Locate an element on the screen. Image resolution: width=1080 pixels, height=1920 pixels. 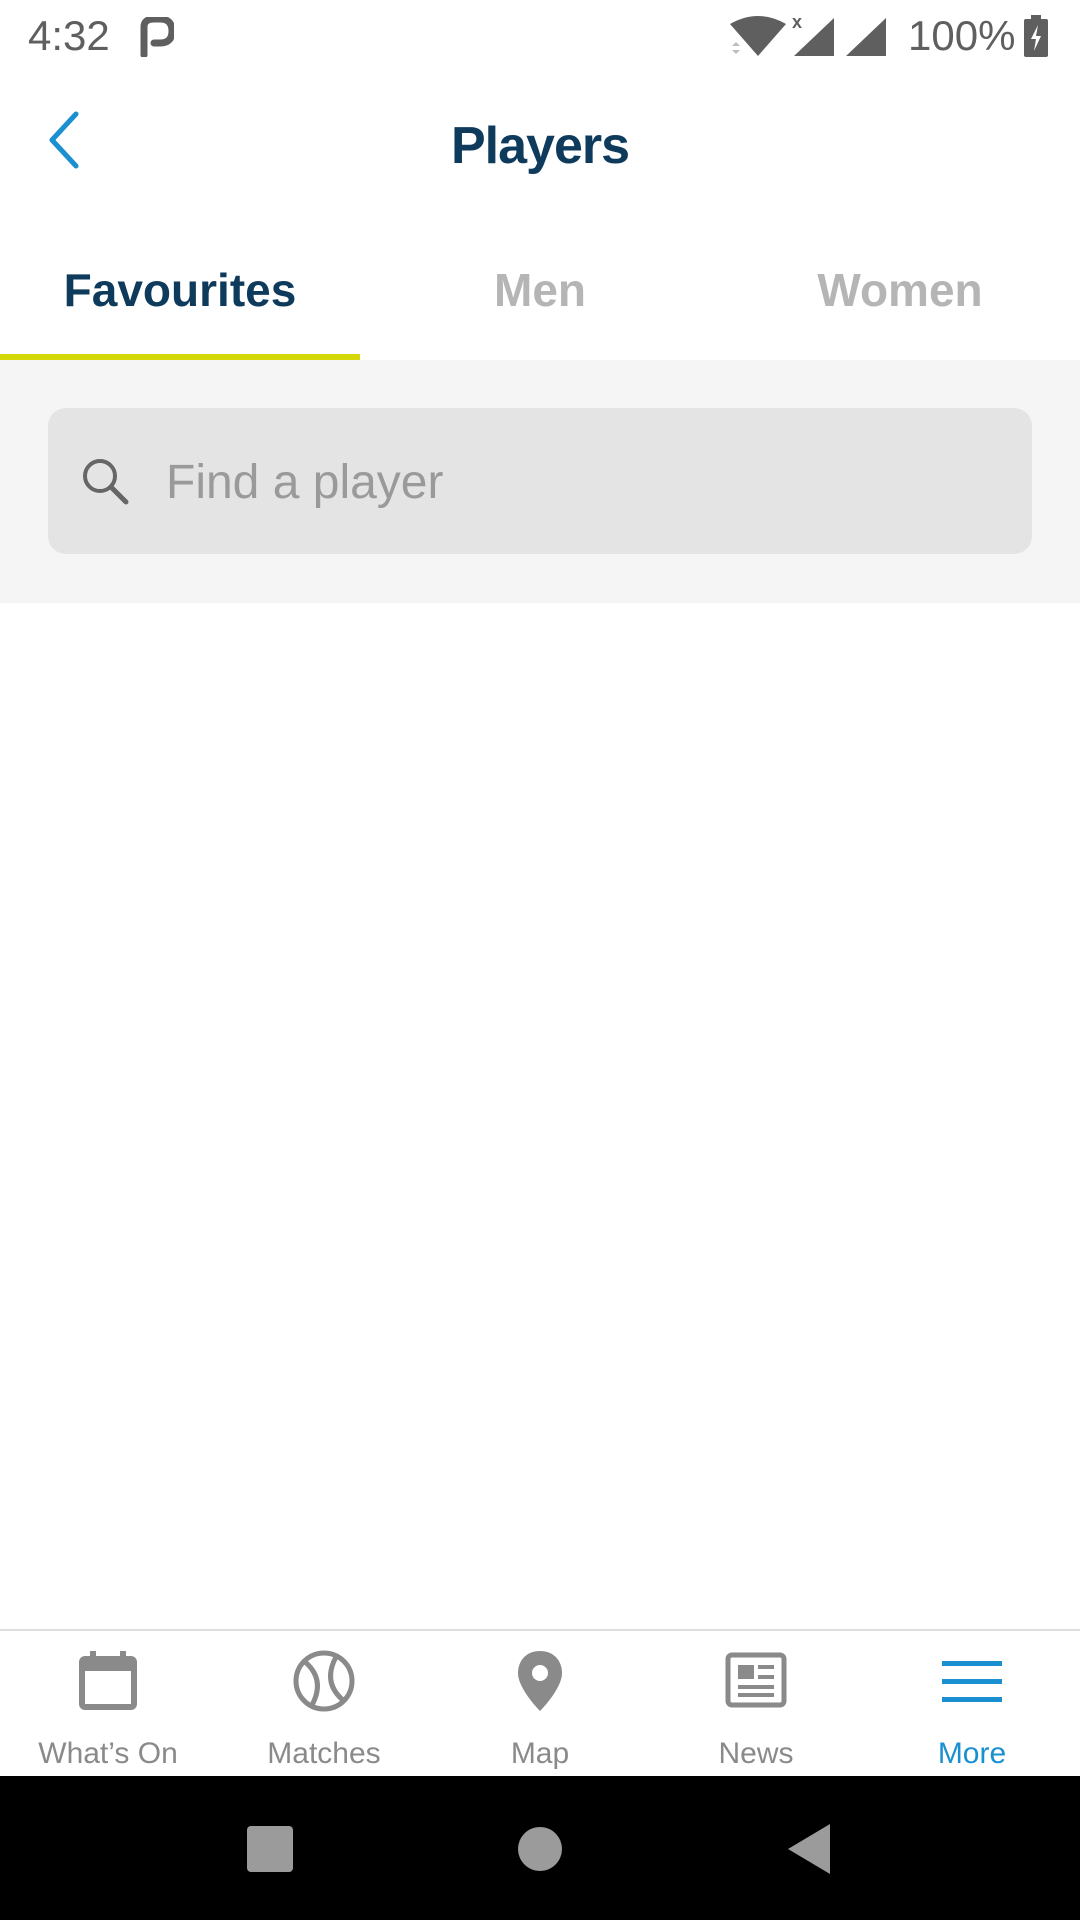
bottom-navigation: What’s On Matches Map News More is located at coordinates (540, 1703).